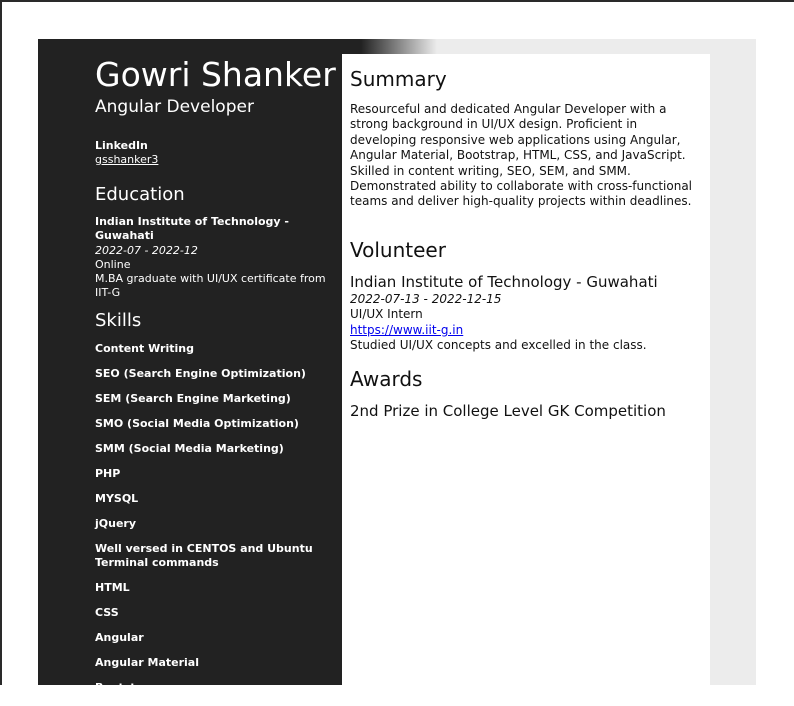  What do you see at coordinates (1, 342) in the screenshot?
I see `window-border-left` at bounding box center [1, 342].